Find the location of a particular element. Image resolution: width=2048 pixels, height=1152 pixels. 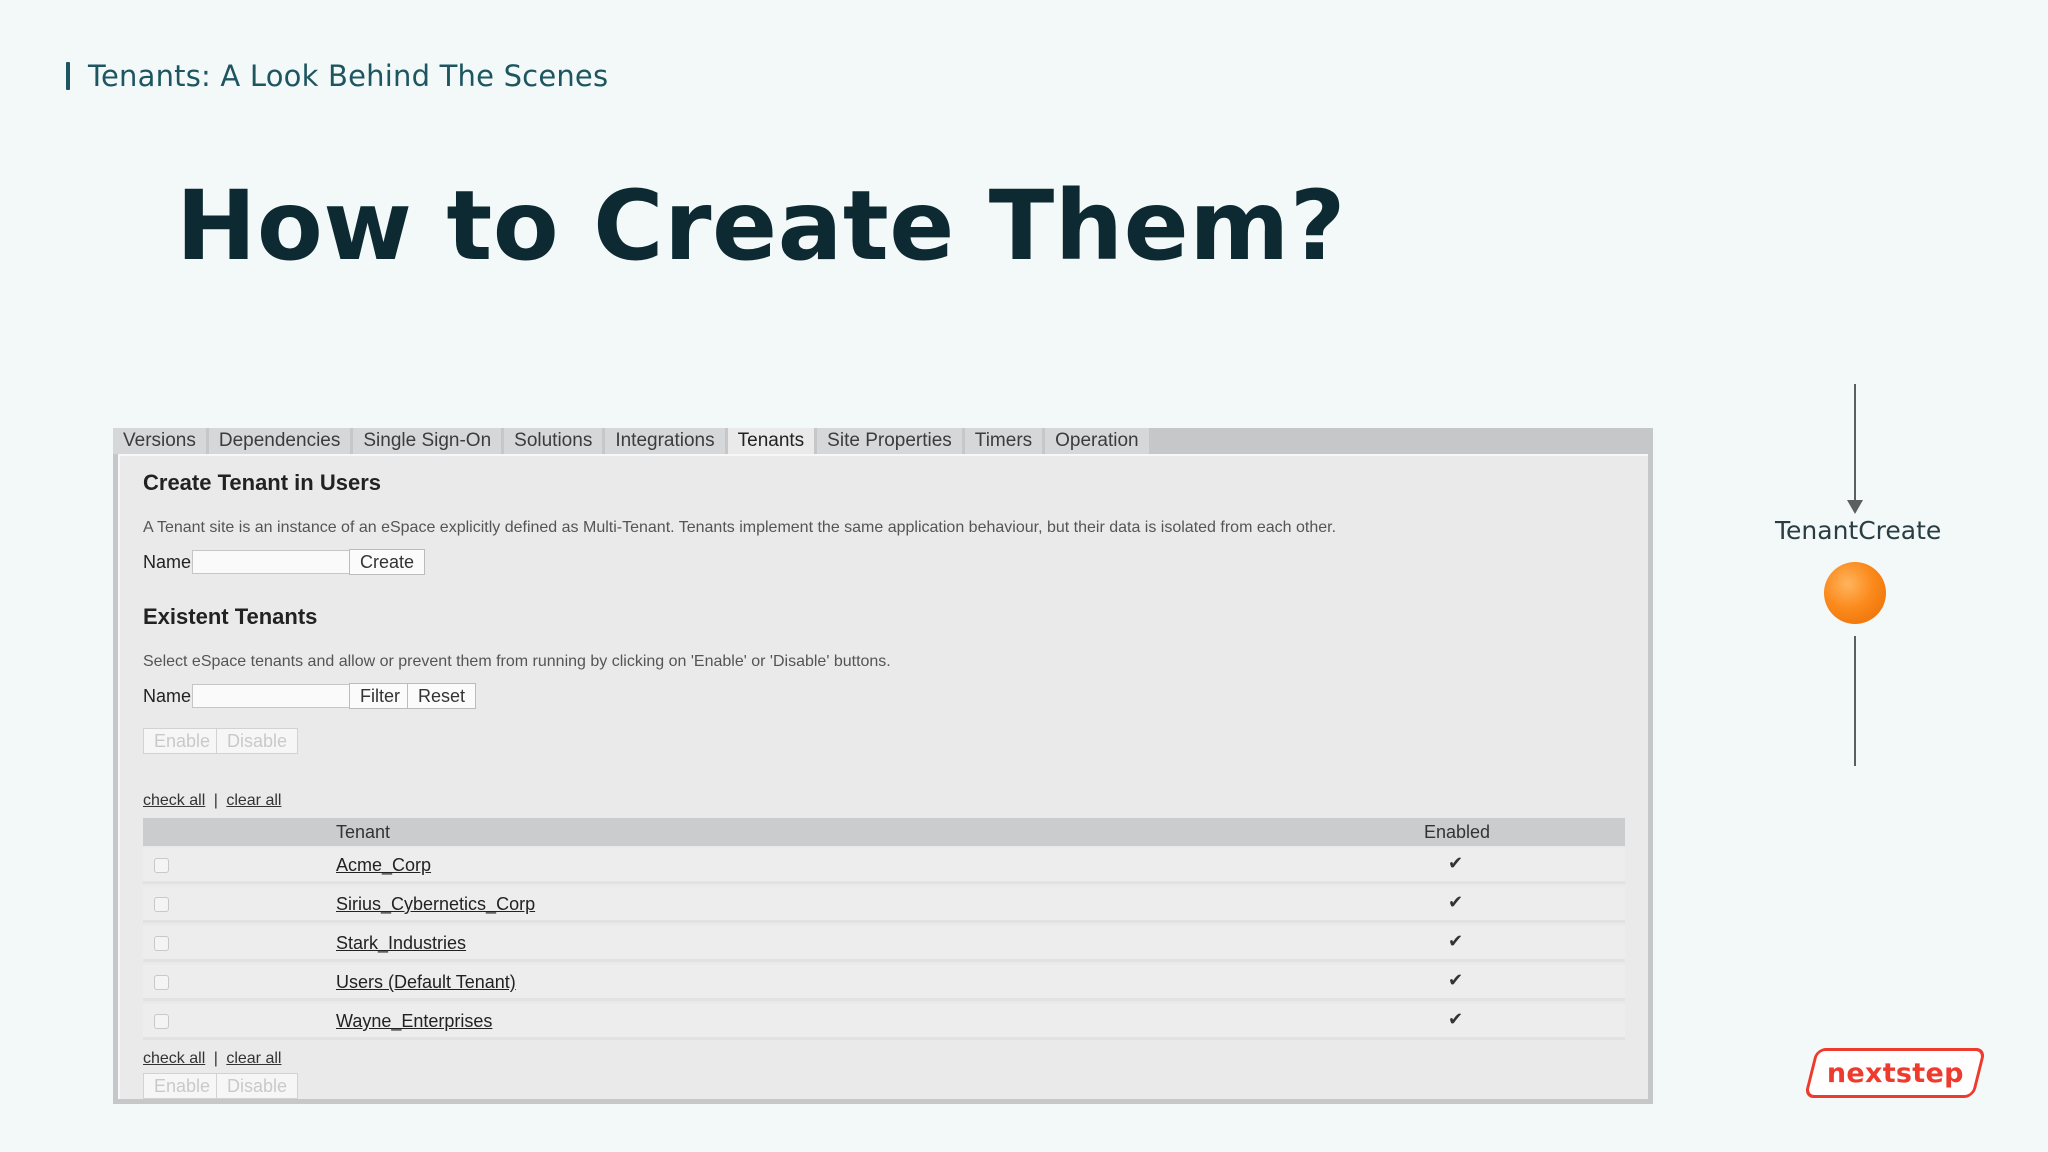

filter-button: Filter is located at coordinates (380, 696).